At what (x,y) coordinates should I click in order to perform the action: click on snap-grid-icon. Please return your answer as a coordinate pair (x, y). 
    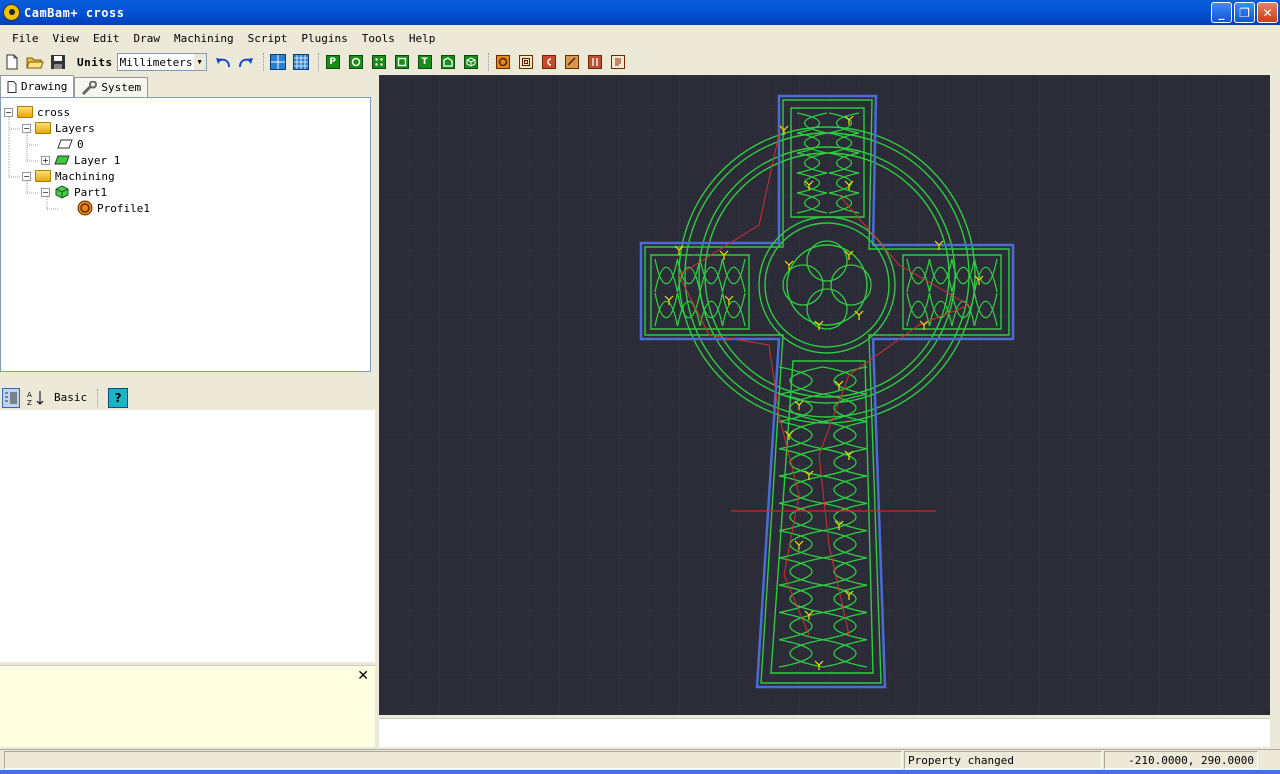
    Looking at the image, I should click on (278, 62).